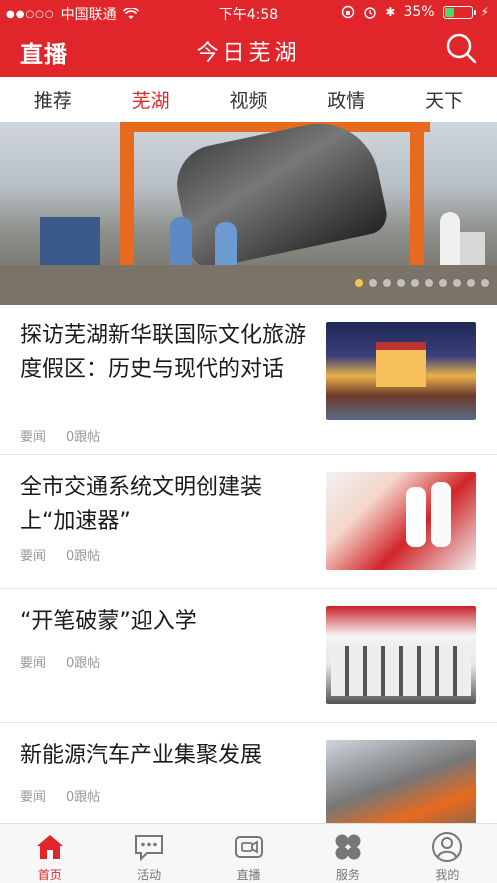 This screenshot has width=497, height=883. I want to click on nav-live: 直播, so click(248, 853).